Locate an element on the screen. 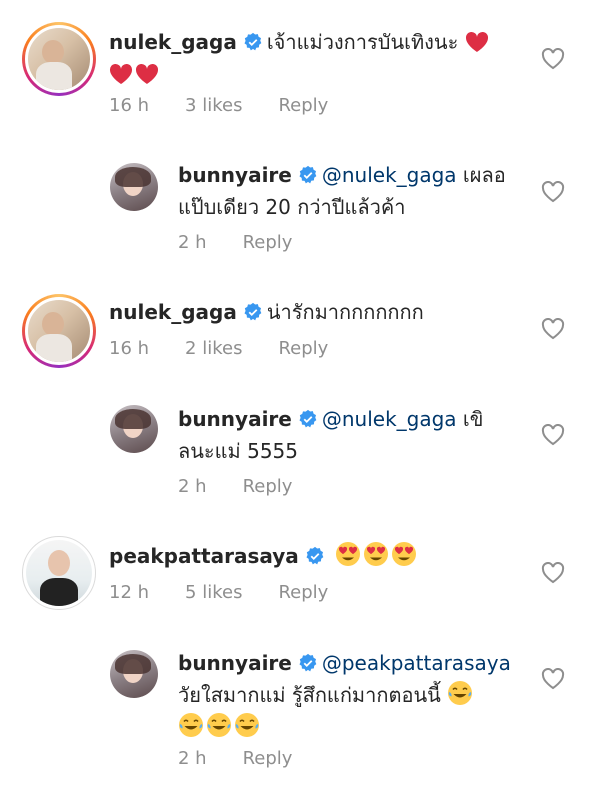  comment-text-cont: แป๊บเดียว 20 กว่าปีแล้วค้า is located at coordinates (292, 207).